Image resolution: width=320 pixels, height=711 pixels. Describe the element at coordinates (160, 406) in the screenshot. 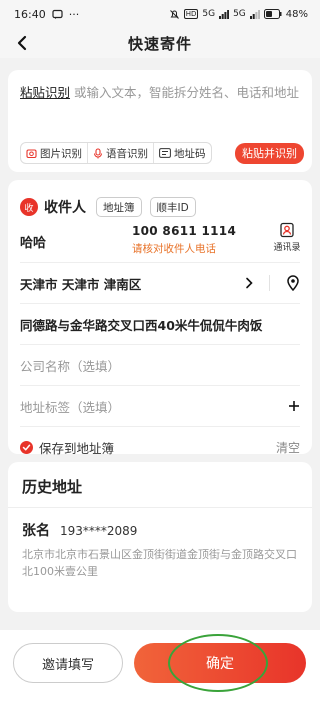

I see `address-tag-input: 地址标签（选填）` at that location.